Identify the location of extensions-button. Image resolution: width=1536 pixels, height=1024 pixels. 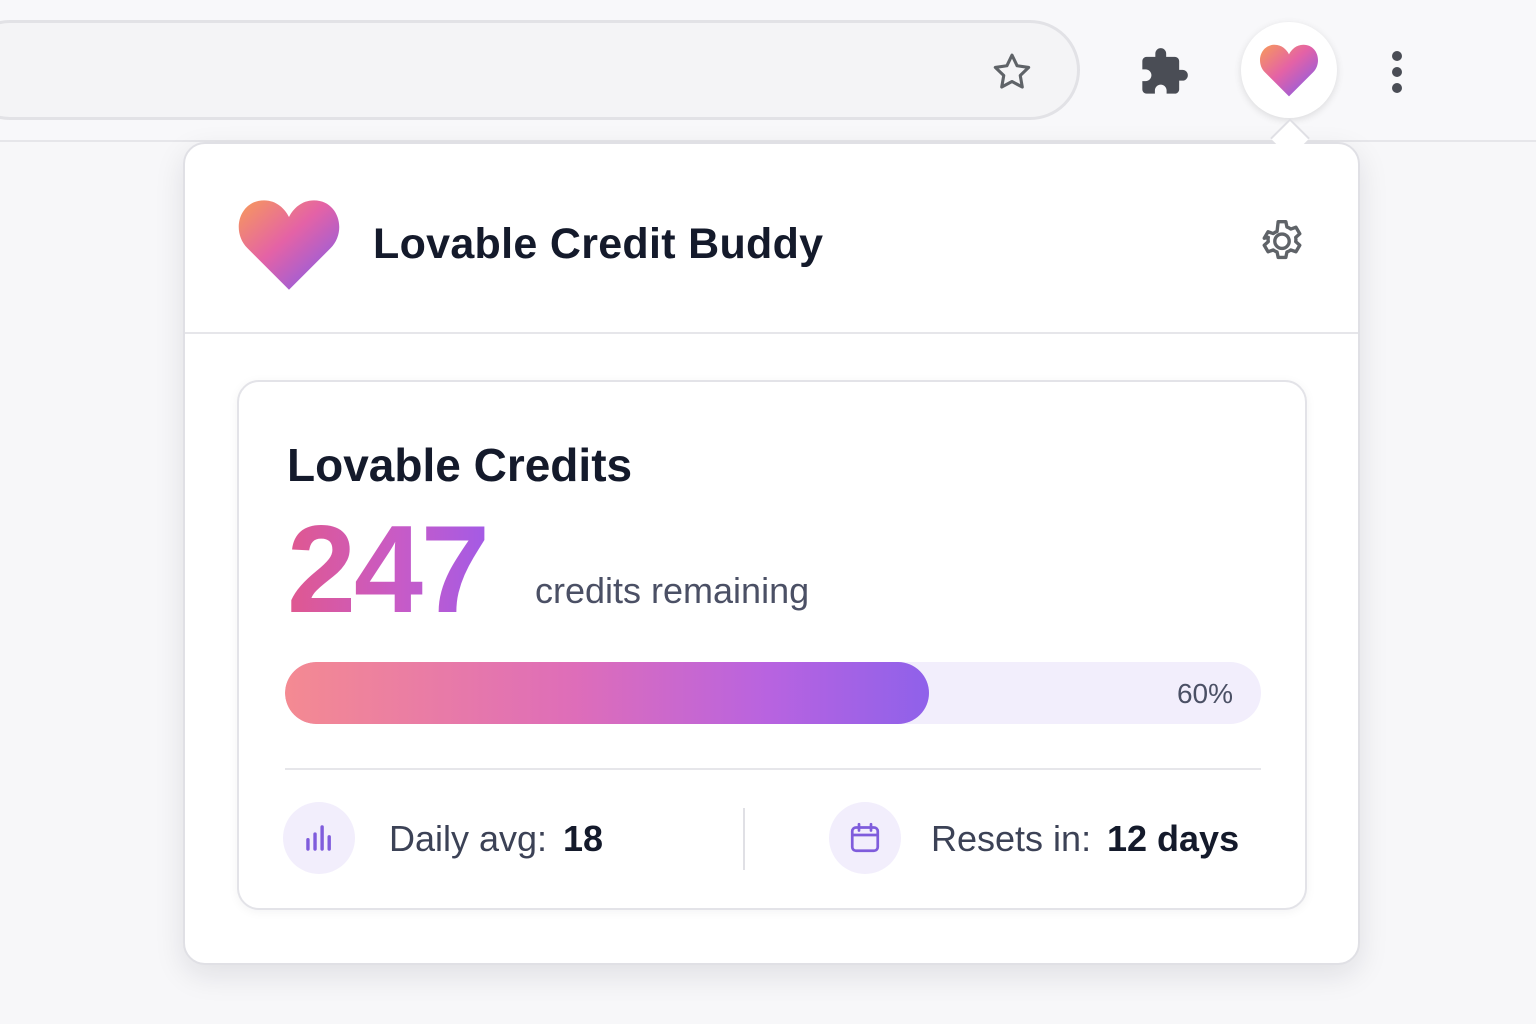
(1164, 72).